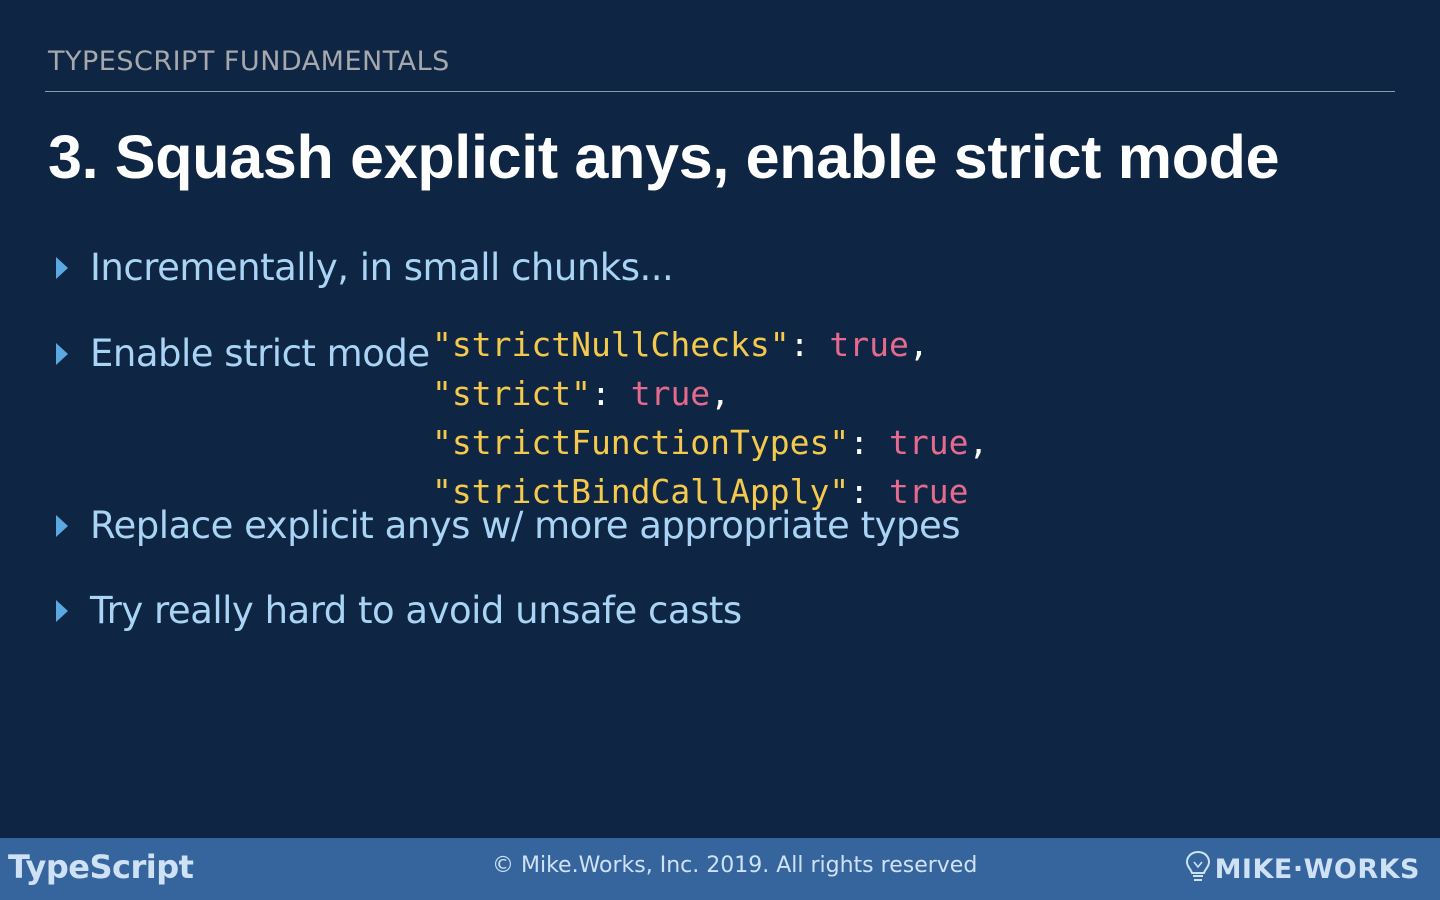  I want to click on mike-works-logo: MIKE·WORKS, so click(1302, 869).